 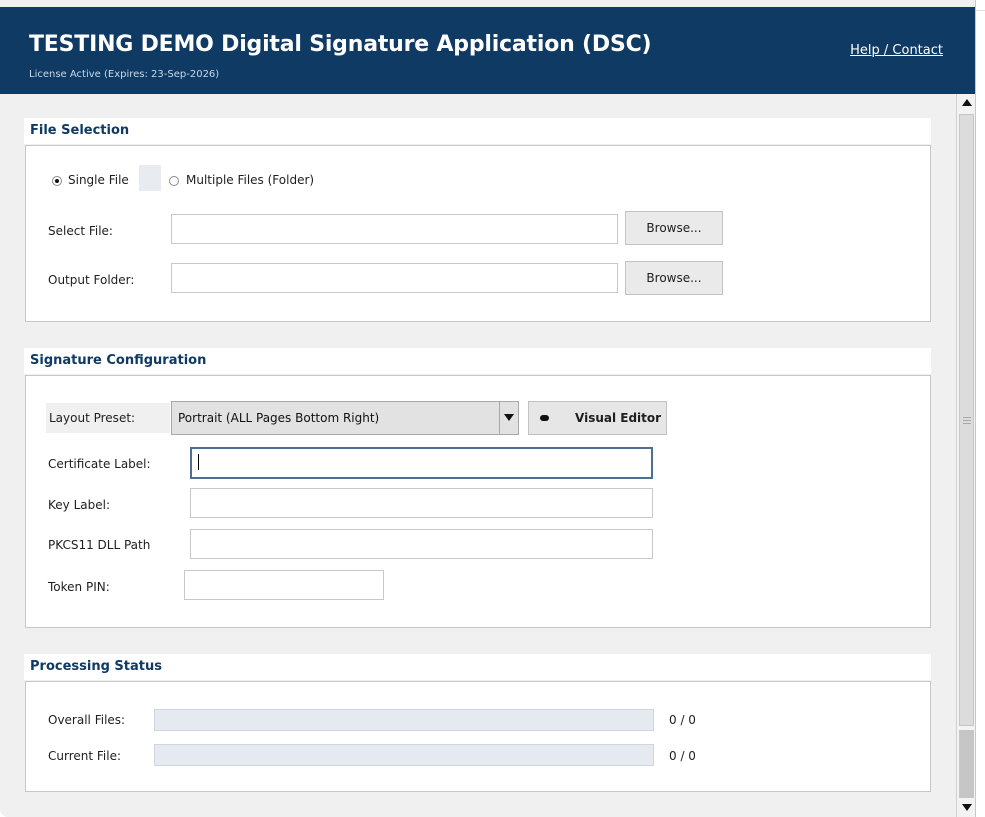 I want to click on scrollbar-thumb, so click(x=966, y=420).